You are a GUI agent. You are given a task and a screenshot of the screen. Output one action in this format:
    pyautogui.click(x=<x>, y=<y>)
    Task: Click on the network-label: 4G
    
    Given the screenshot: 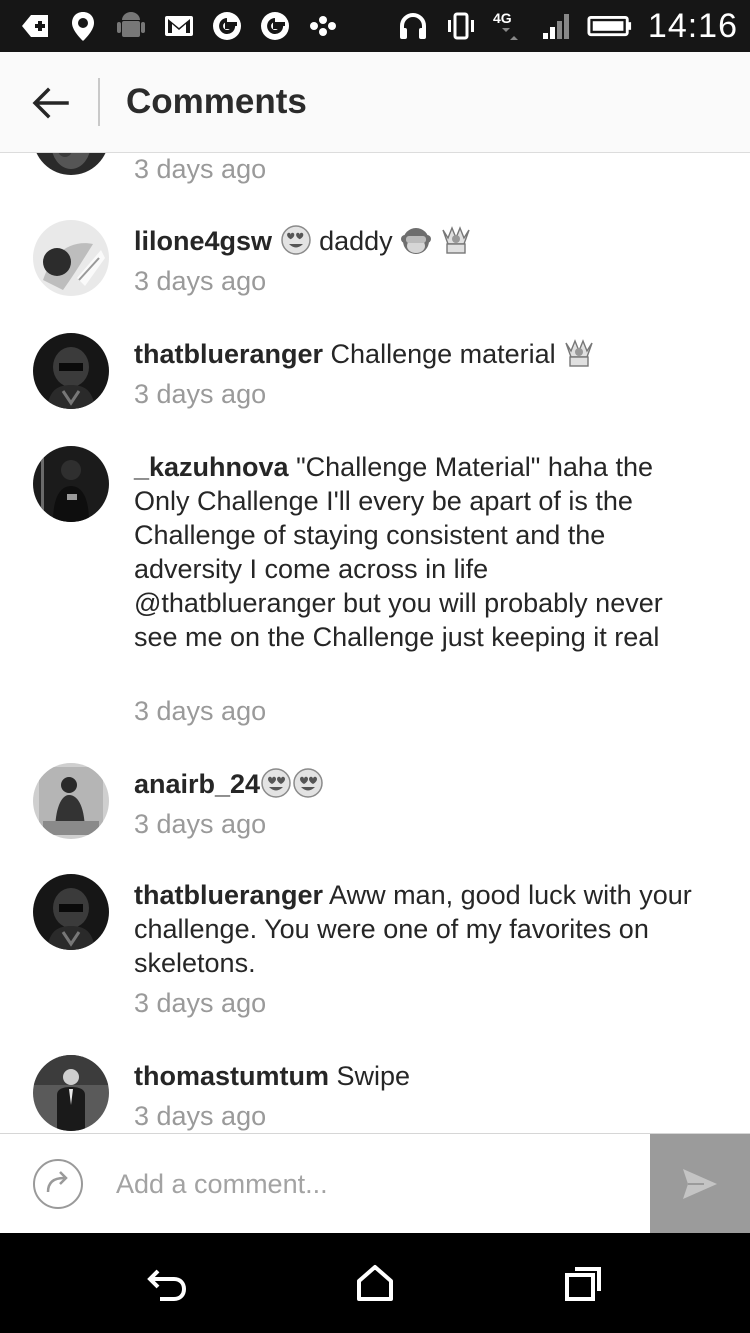 What is the action you would take?
    pyautogui.click(x=502, y=18)
    